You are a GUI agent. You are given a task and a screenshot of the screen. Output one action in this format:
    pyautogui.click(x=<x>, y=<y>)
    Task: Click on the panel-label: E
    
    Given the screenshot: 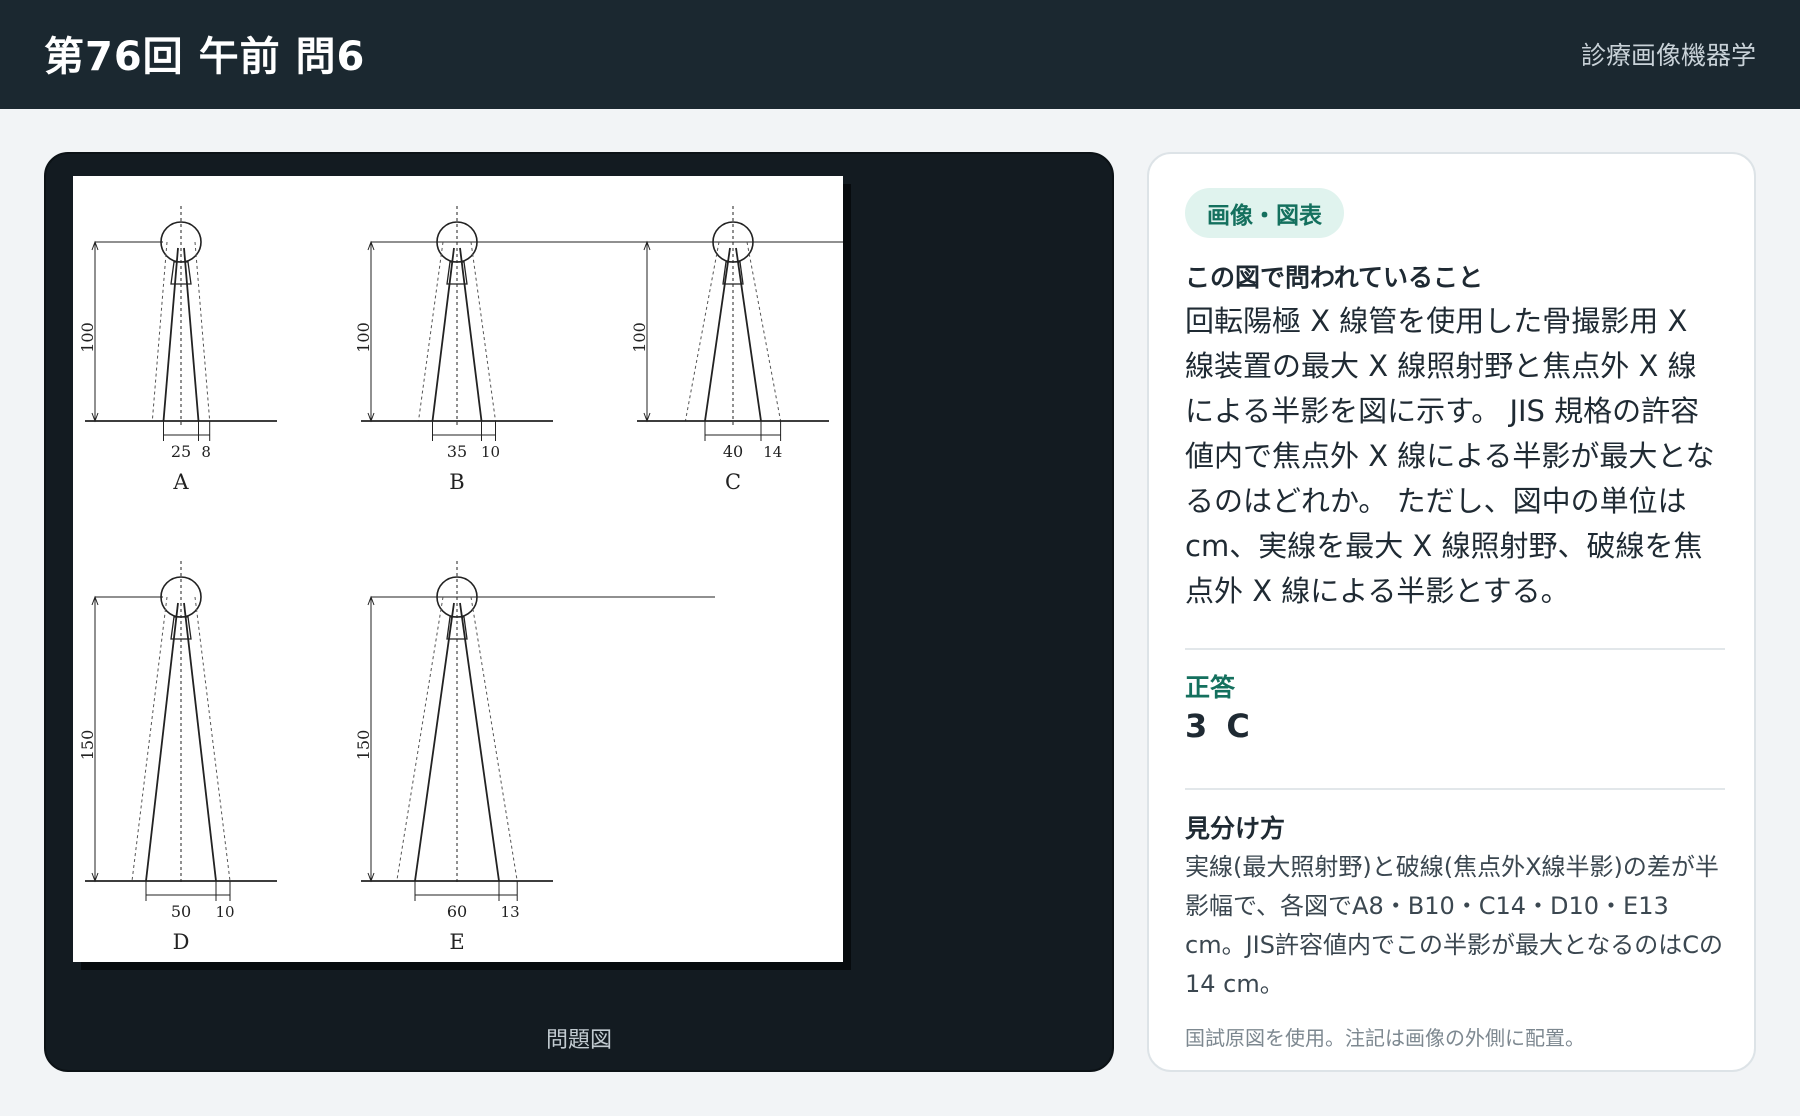 What is the action you would take?
    pyautogui.click(x=456, y=942)
    